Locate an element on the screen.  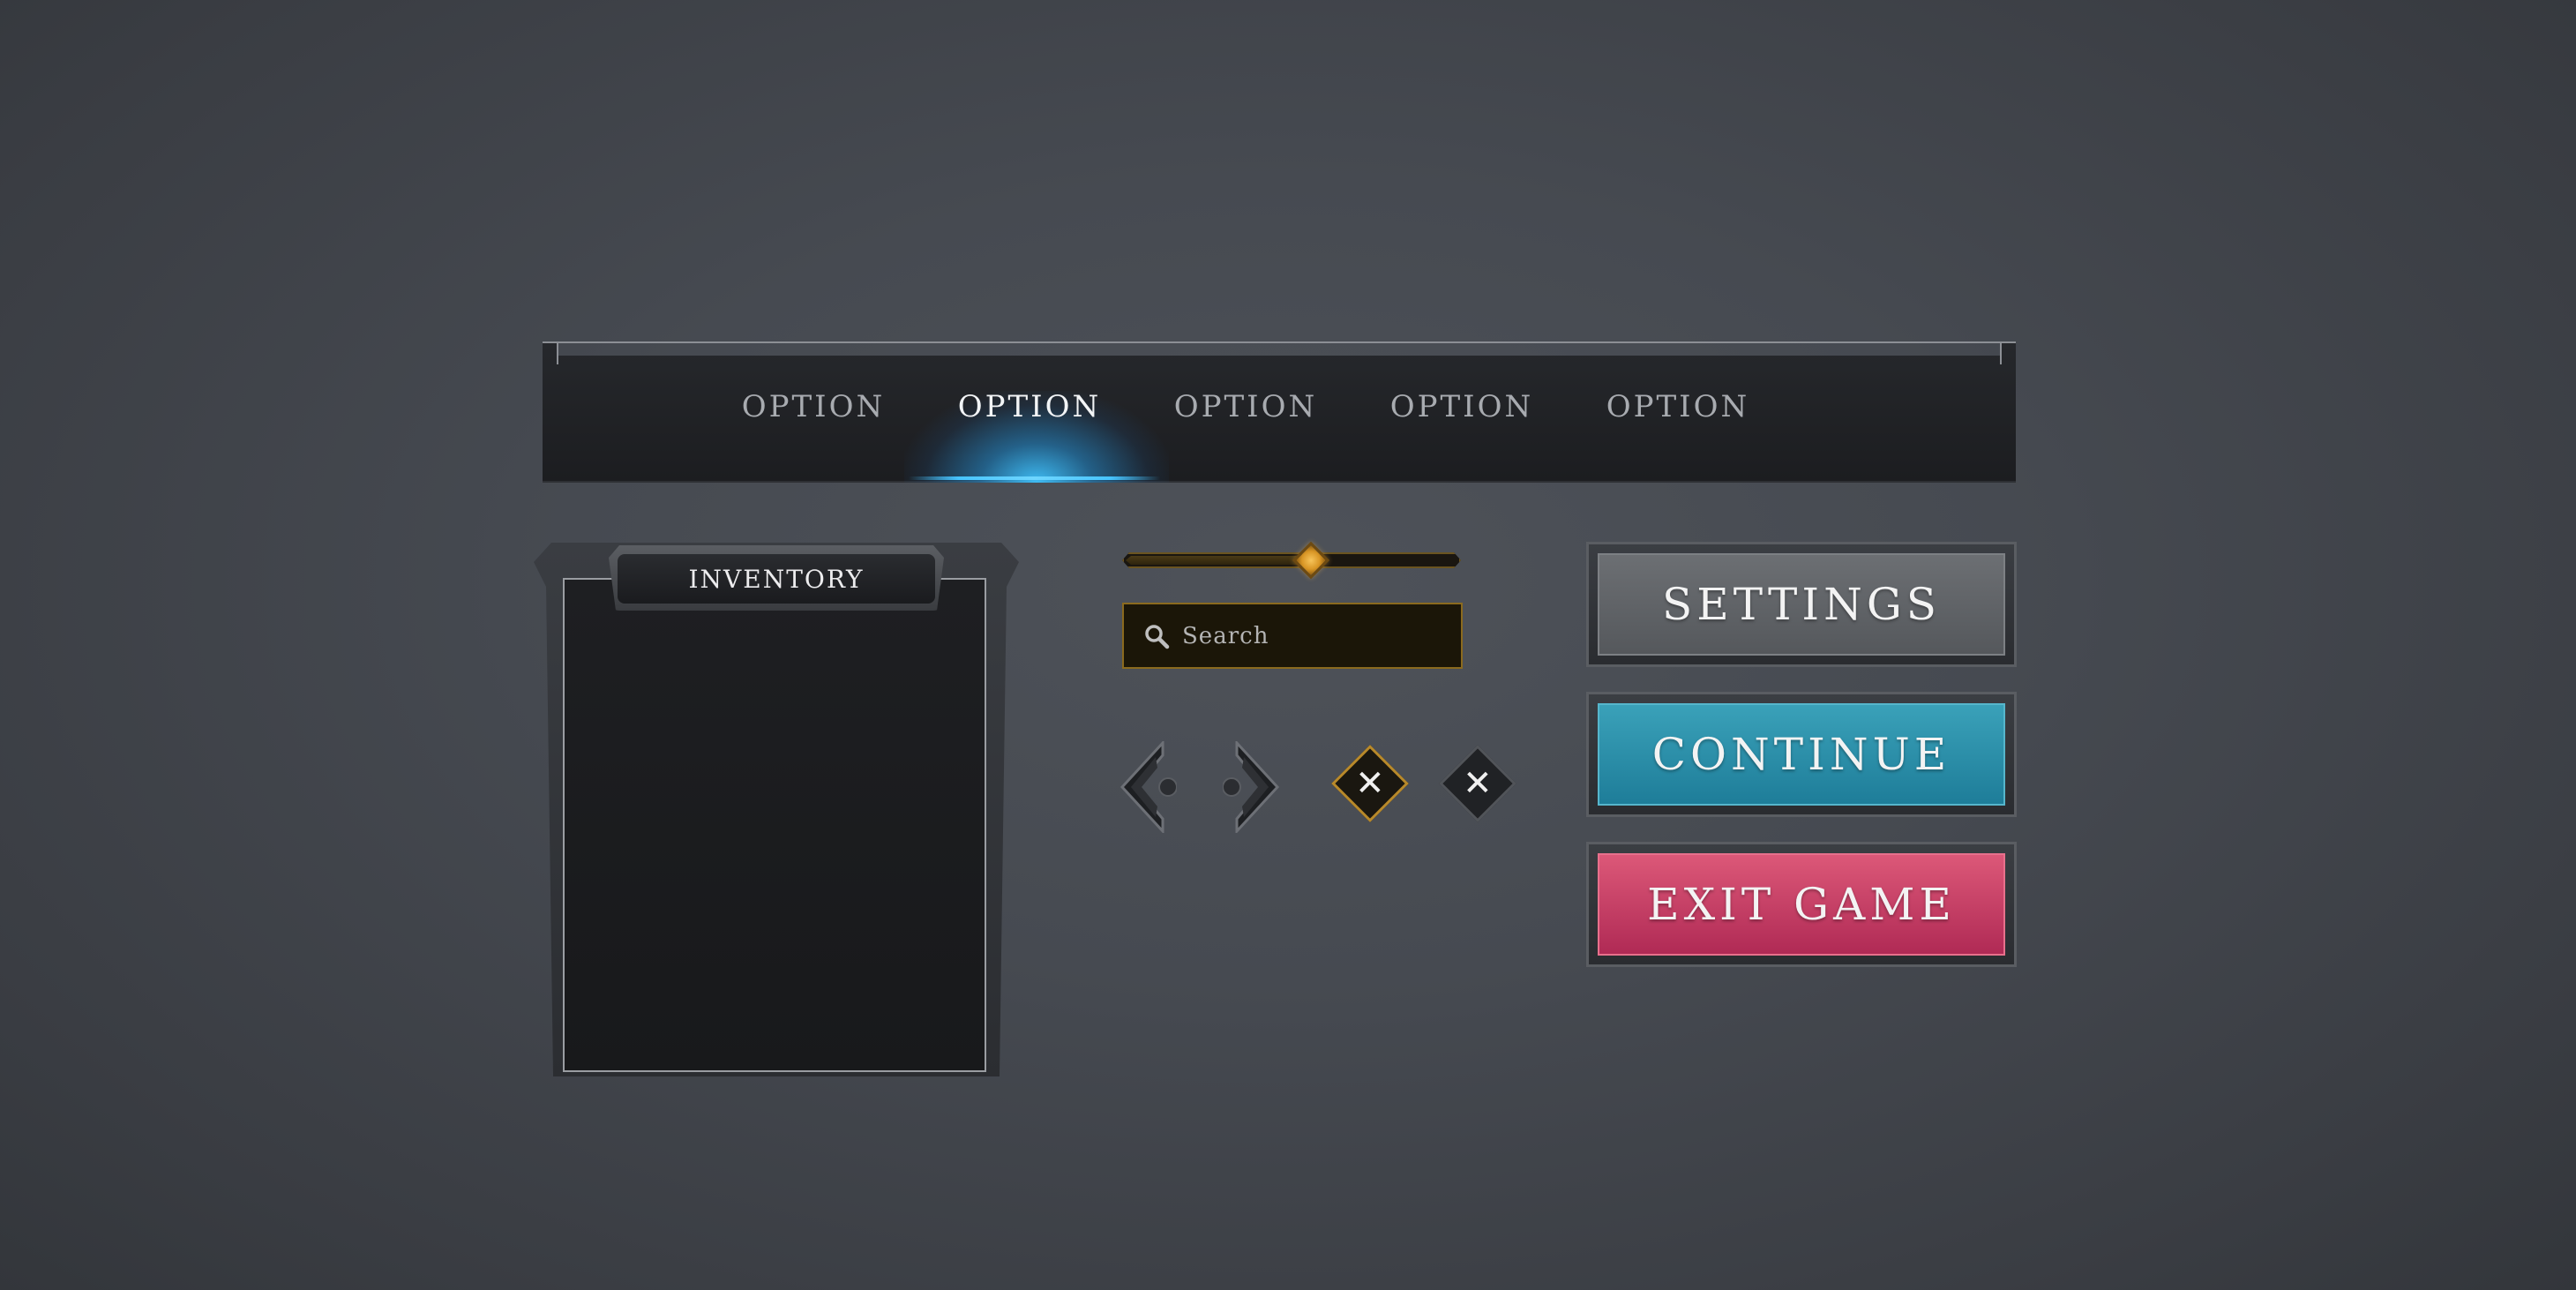
search-input is located at coordinates (1314, 635).